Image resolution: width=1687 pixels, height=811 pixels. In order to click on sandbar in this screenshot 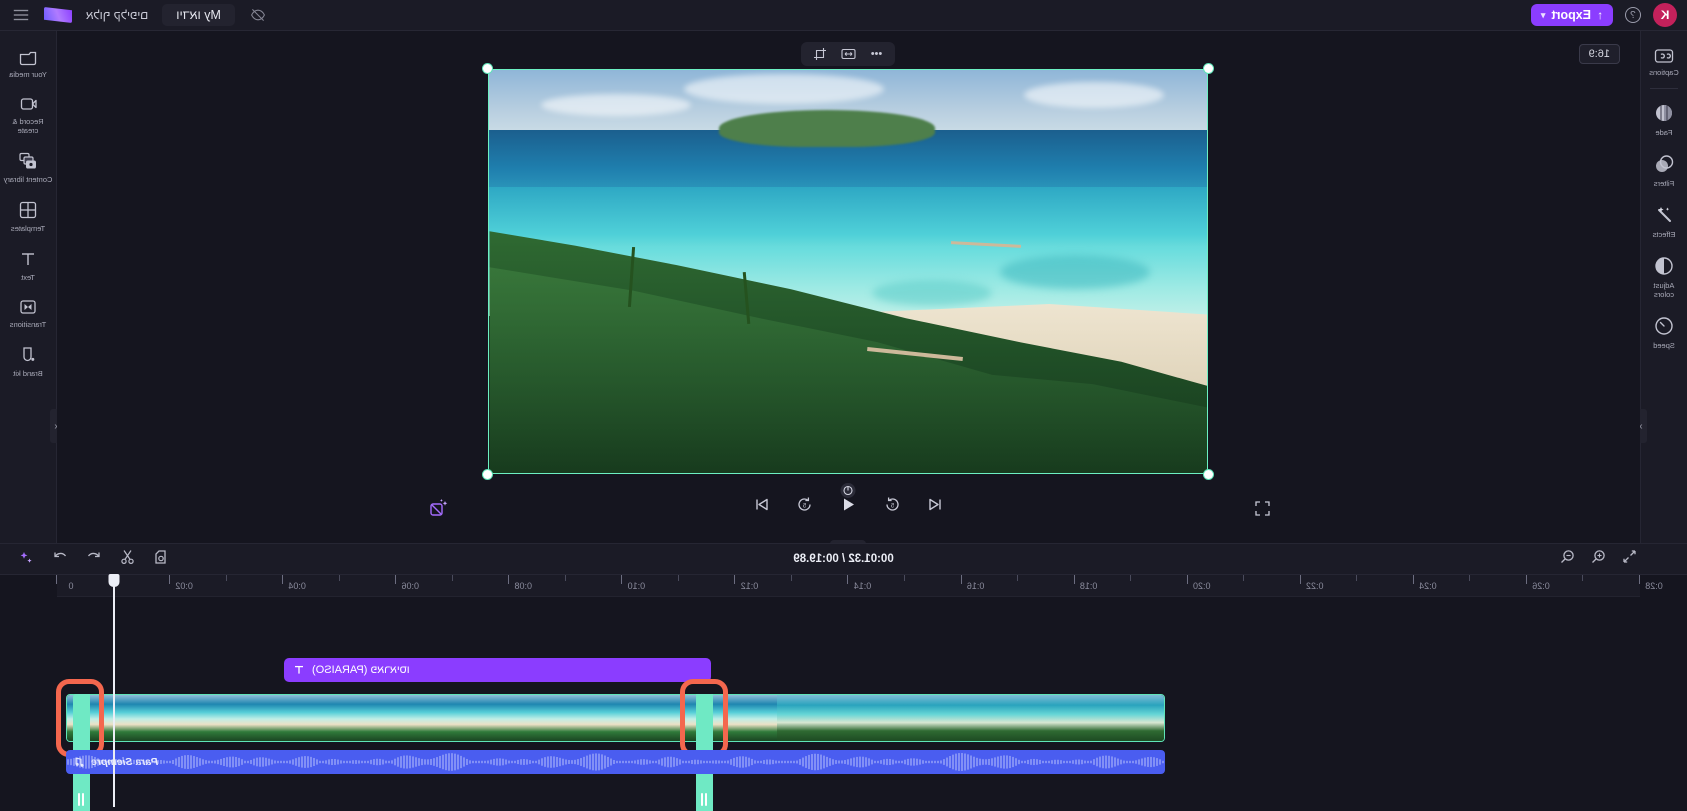, I will do `click(827, 128)`.